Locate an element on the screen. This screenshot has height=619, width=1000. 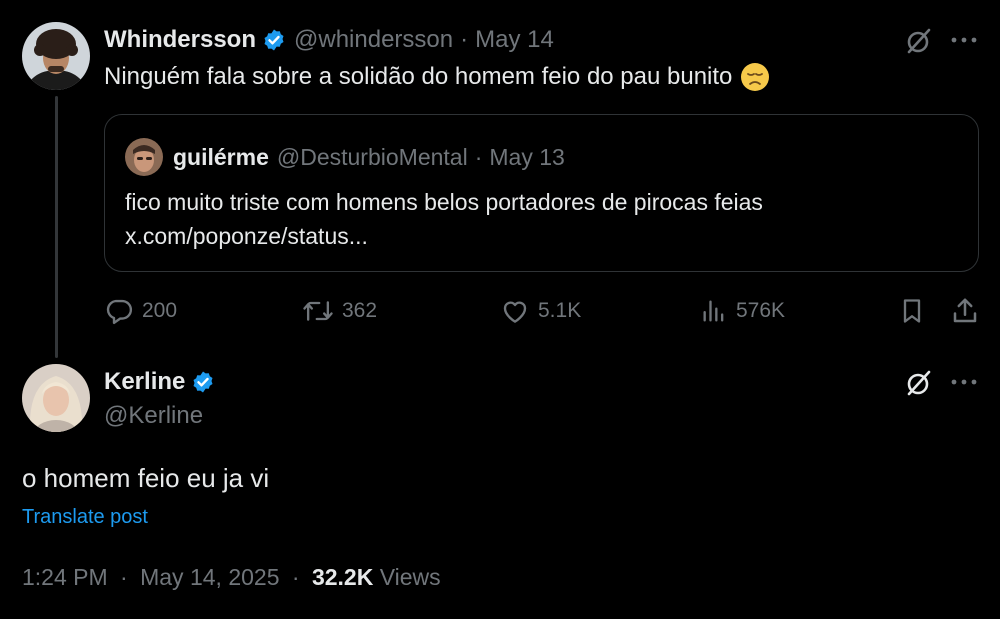
views-count: 576K is located at coordinates (761, 310).